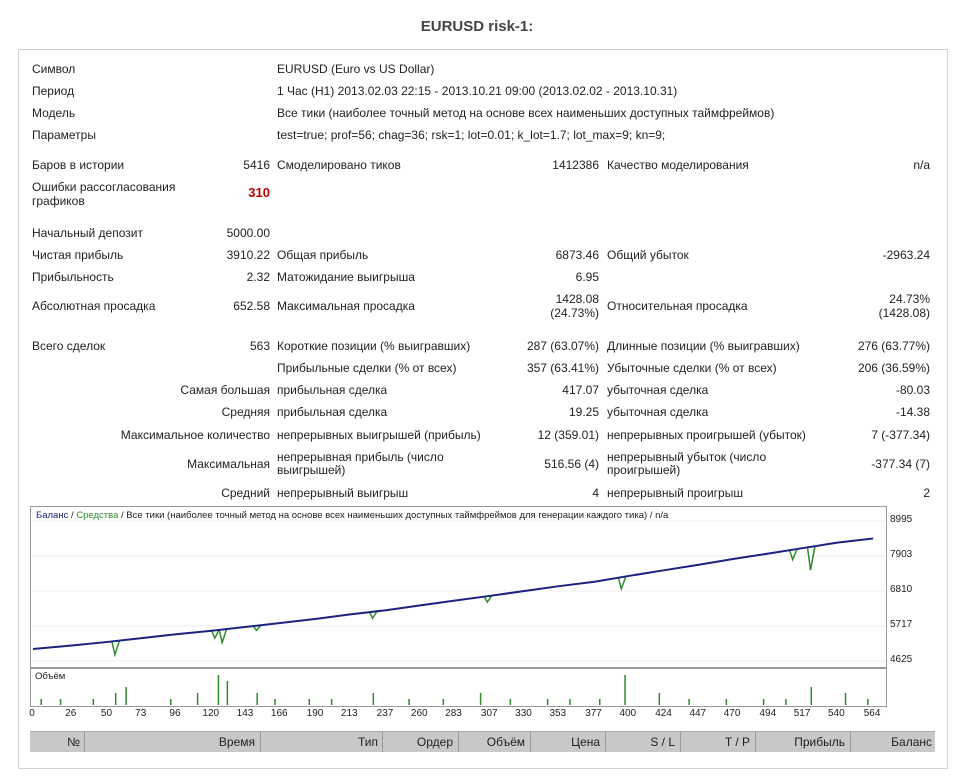 This screenshot has height=777, width=954. What do you see at coordinates (571, 464) in the screenshot?
I see `maximal-profit-value: 516.56 (4)` at bounding box center [571, 464].